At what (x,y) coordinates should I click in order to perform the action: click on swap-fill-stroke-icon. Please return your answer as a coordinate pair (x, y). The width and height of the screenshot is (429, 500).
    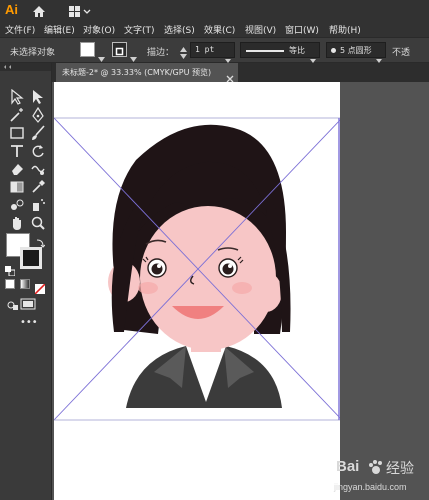
    Looking at the image, I should click on (40, 242).